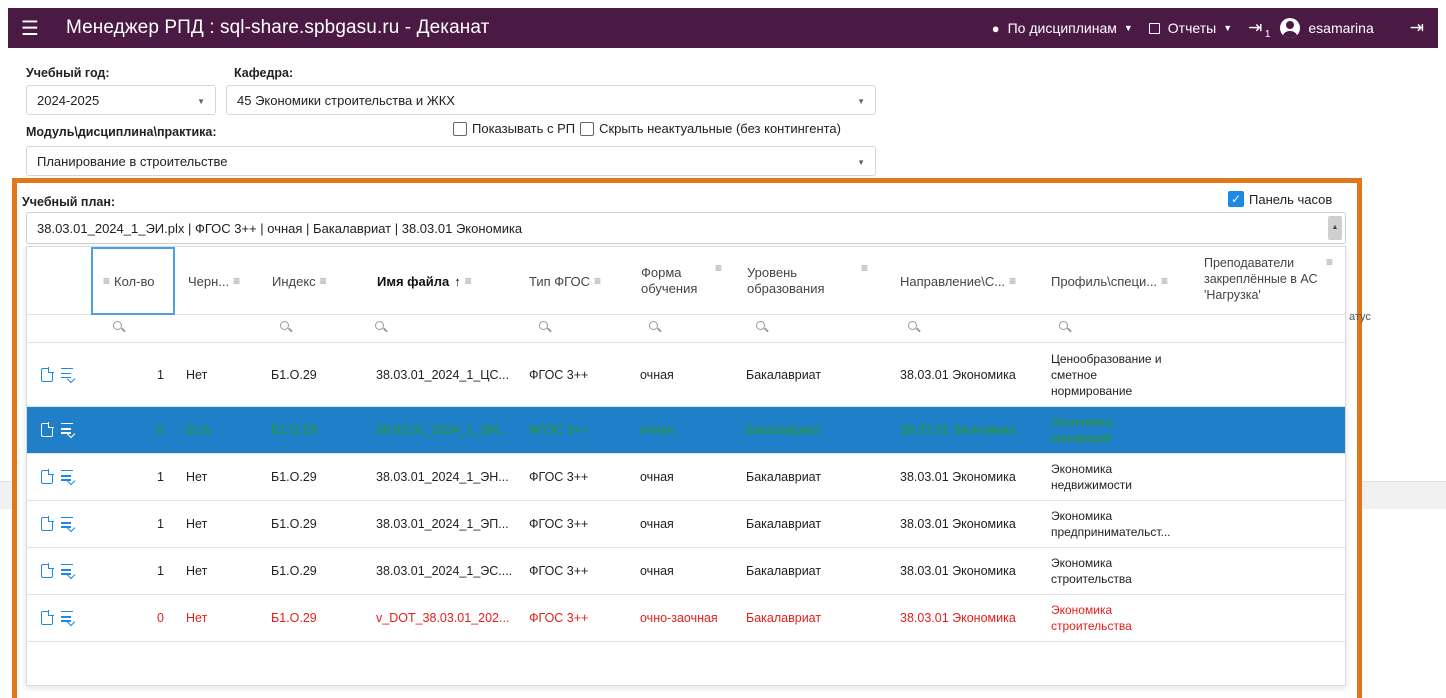  Describe the element at coordinates (30, 28) in the screenshot. I see `hamburger-menu-icon: ☰` at that location.